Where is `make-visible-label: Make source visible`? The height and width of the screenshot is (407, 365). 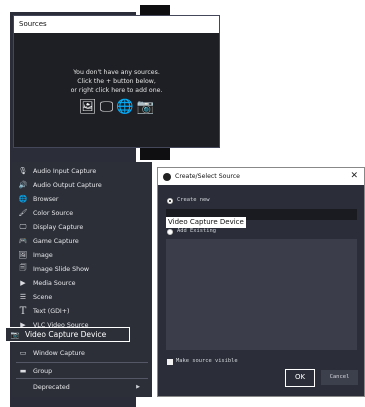
make-visible-label: Make source visible is located at coordinates (207, 361).